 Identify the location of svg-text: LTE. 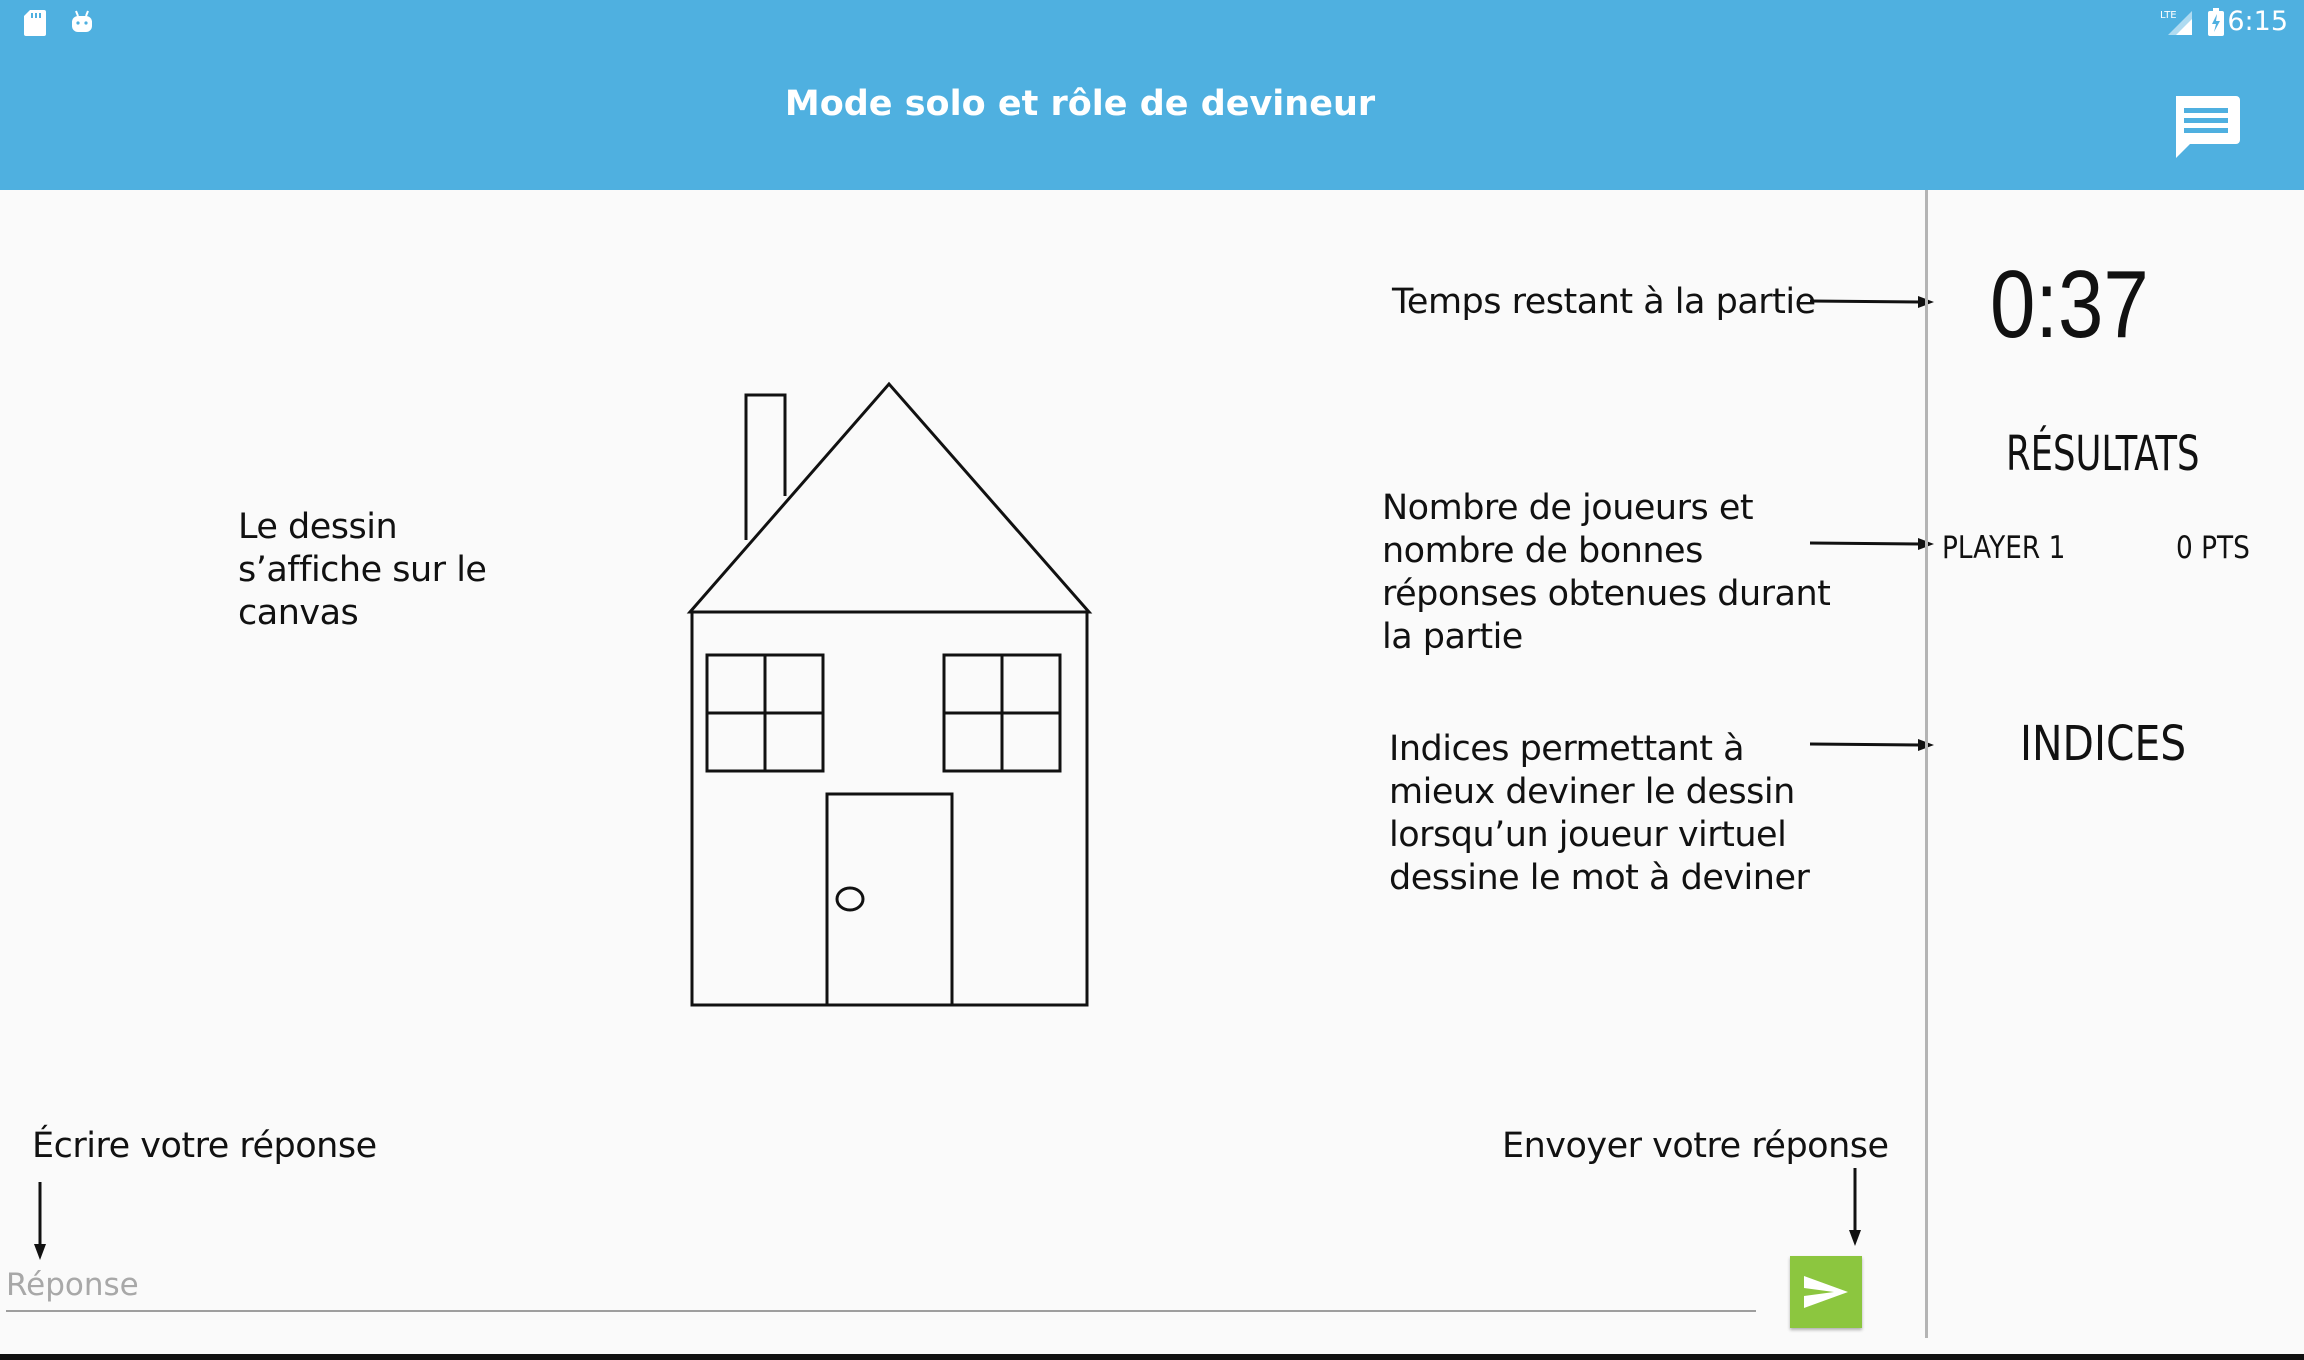
(2168, 15).